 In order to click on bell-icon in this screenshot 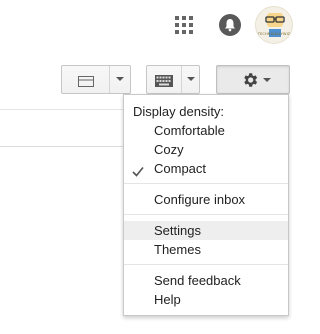, I will do `click(230, 25)`.